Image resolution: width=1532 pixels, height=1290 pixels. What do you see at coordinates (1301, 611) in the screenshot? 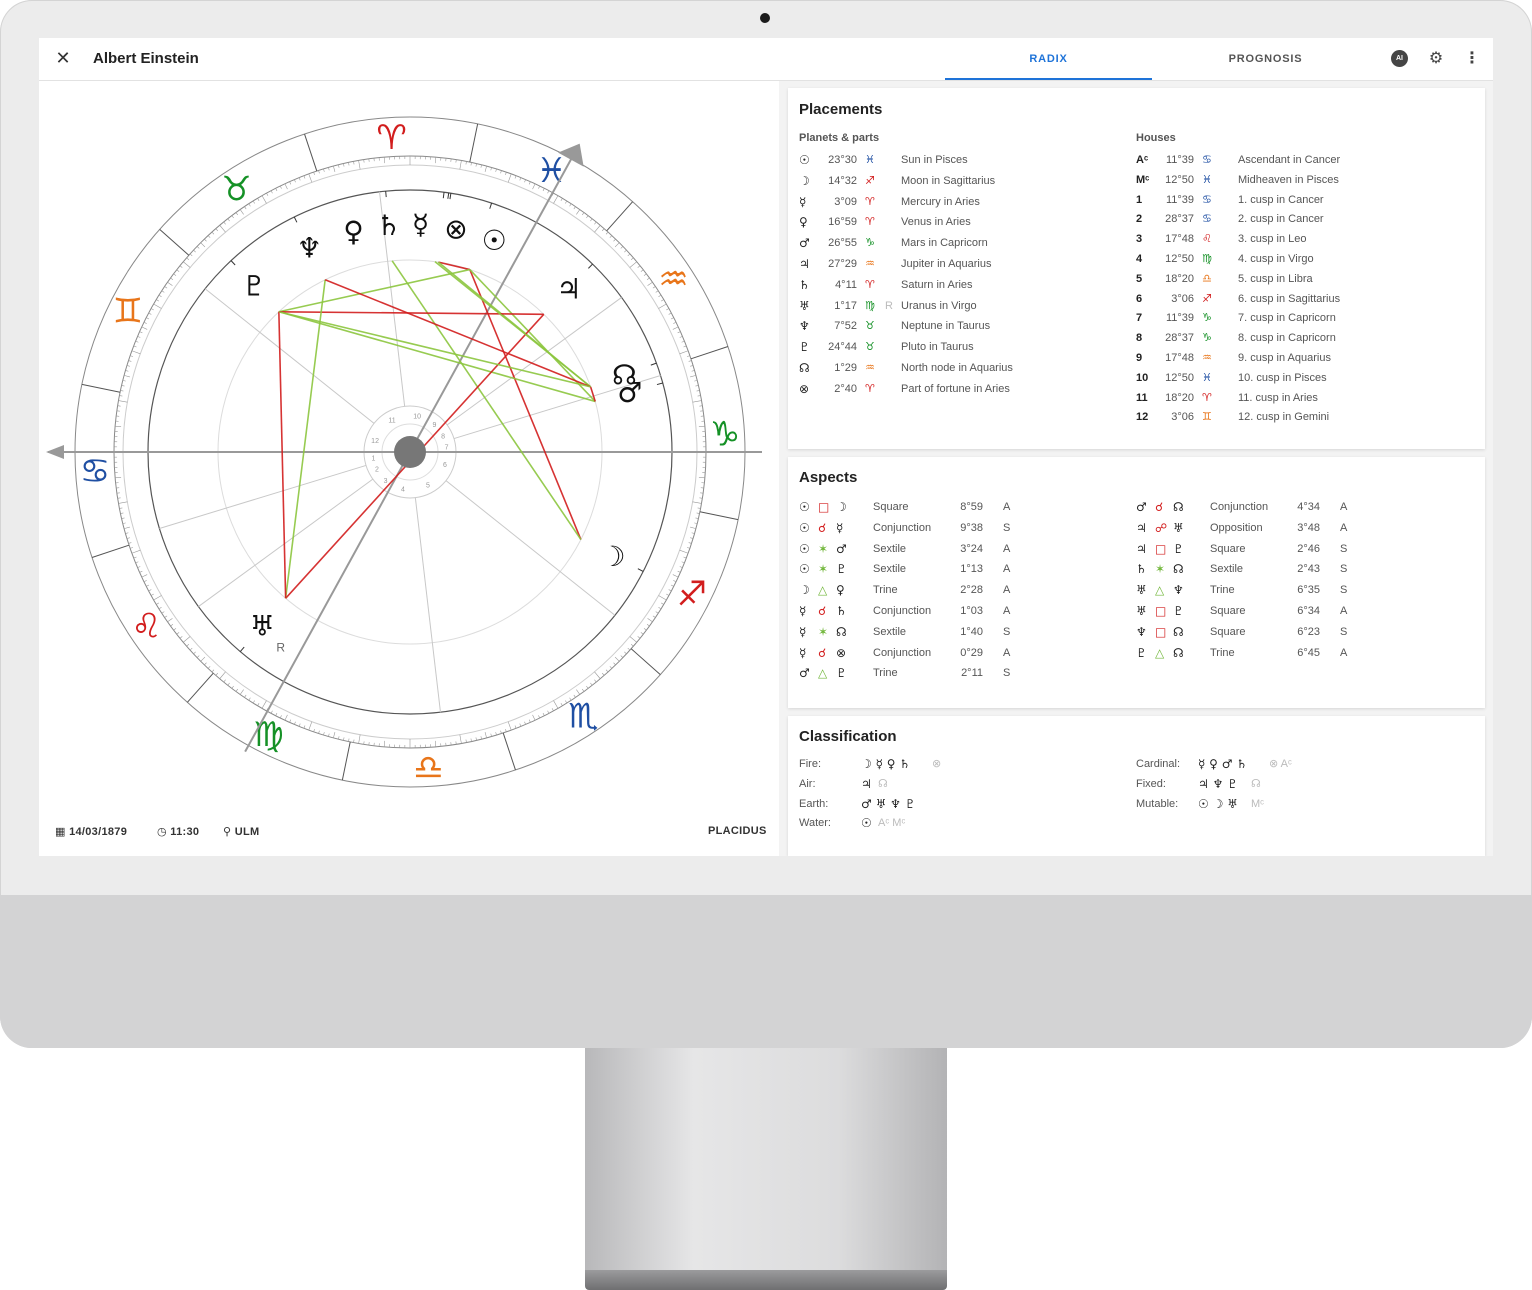
I see `aspect-row: ♅ □ ♇ Square 6°34 A` at bounding box center [1301, 611].